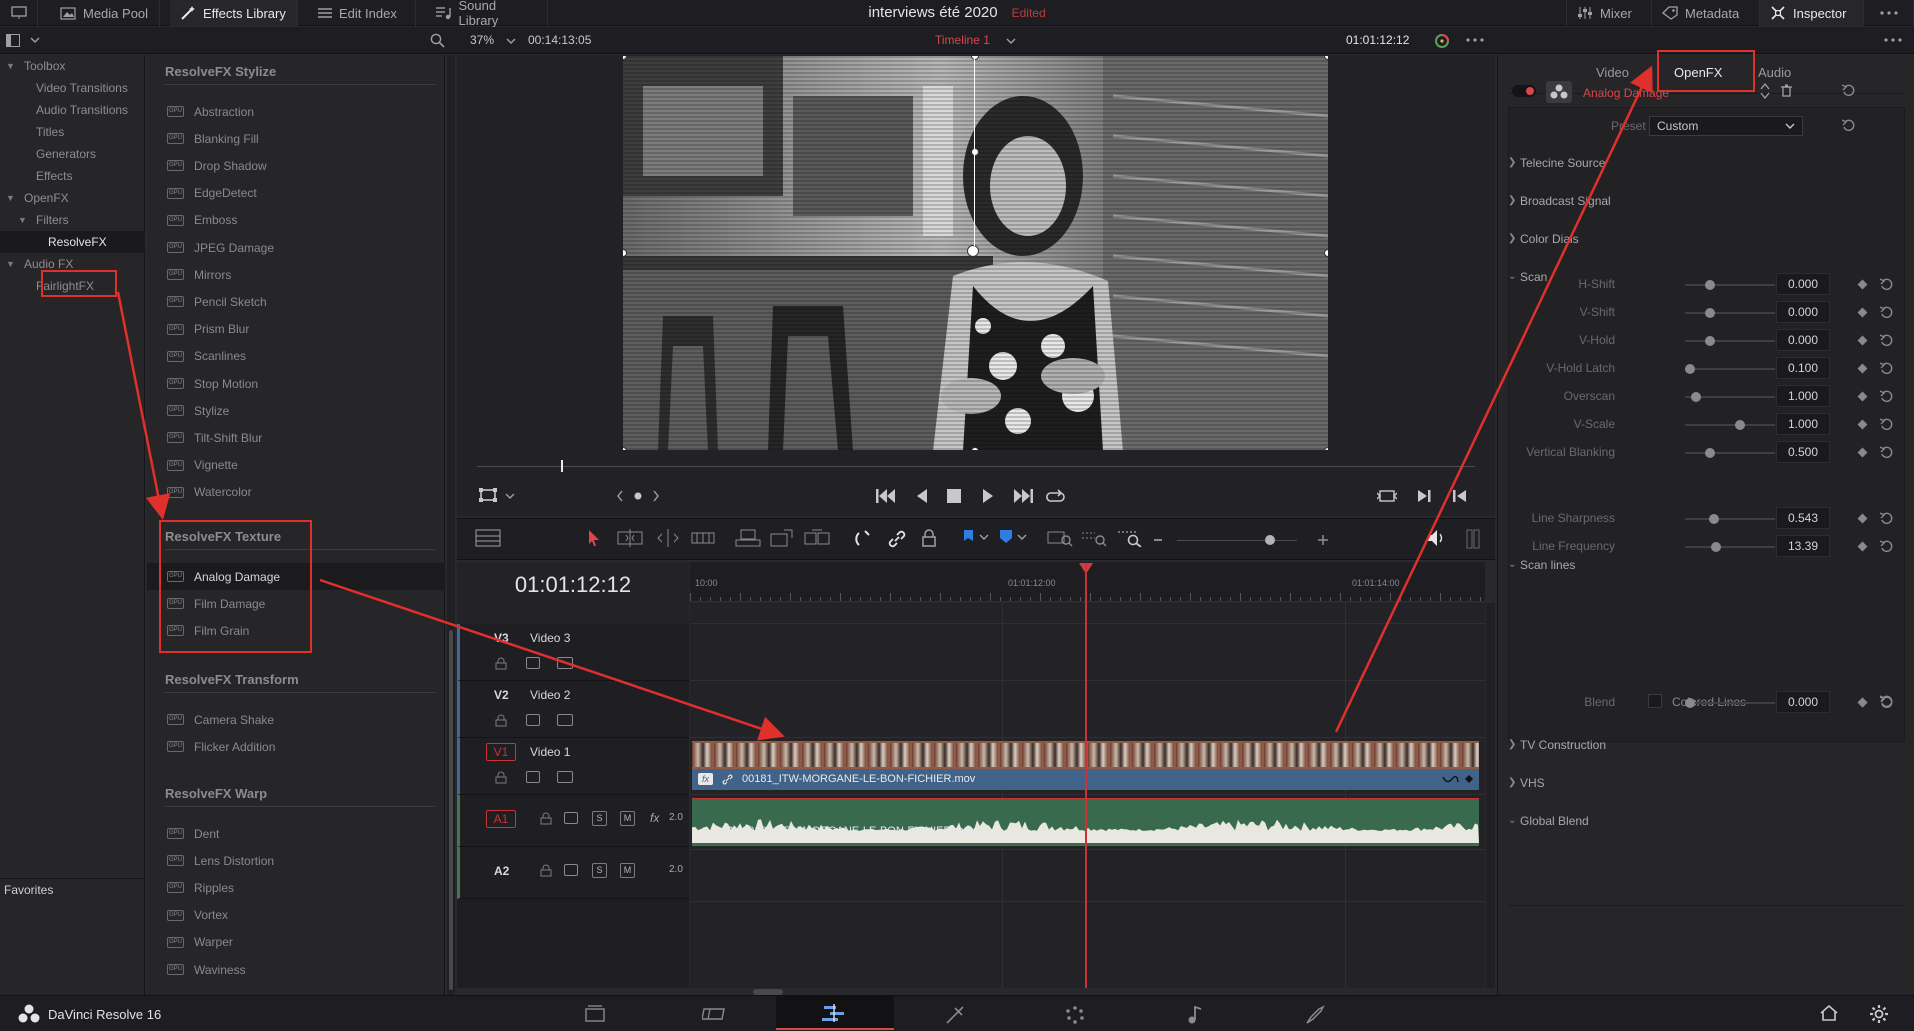  Describe the element at coordinates (1493, 399) in the screenshot. I see `arrow-to-openfx` at that location.